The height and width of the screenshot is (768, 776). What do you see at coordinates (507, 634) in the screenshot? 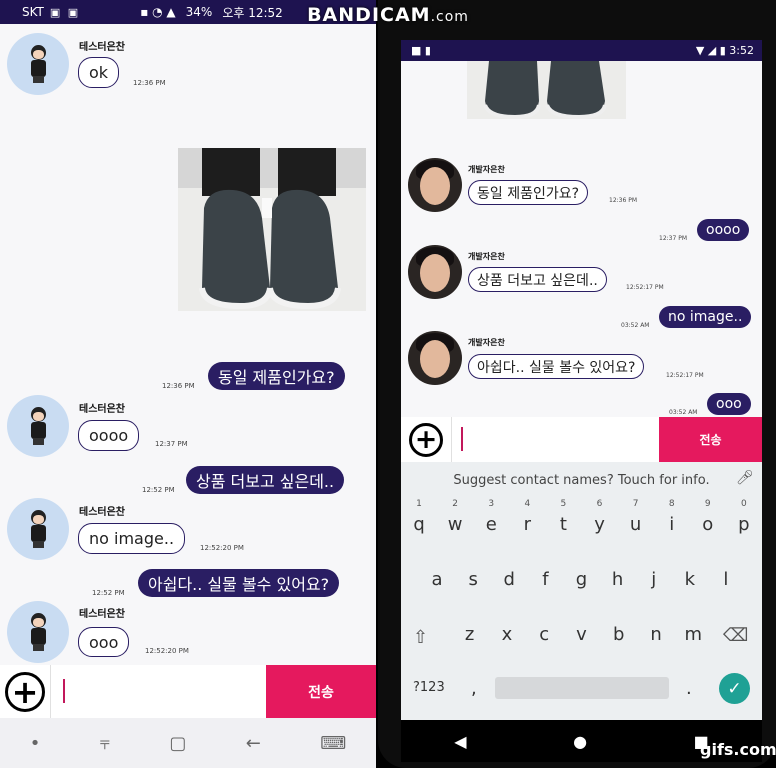
I see `key-x: x` at bounding box center [507, 634].